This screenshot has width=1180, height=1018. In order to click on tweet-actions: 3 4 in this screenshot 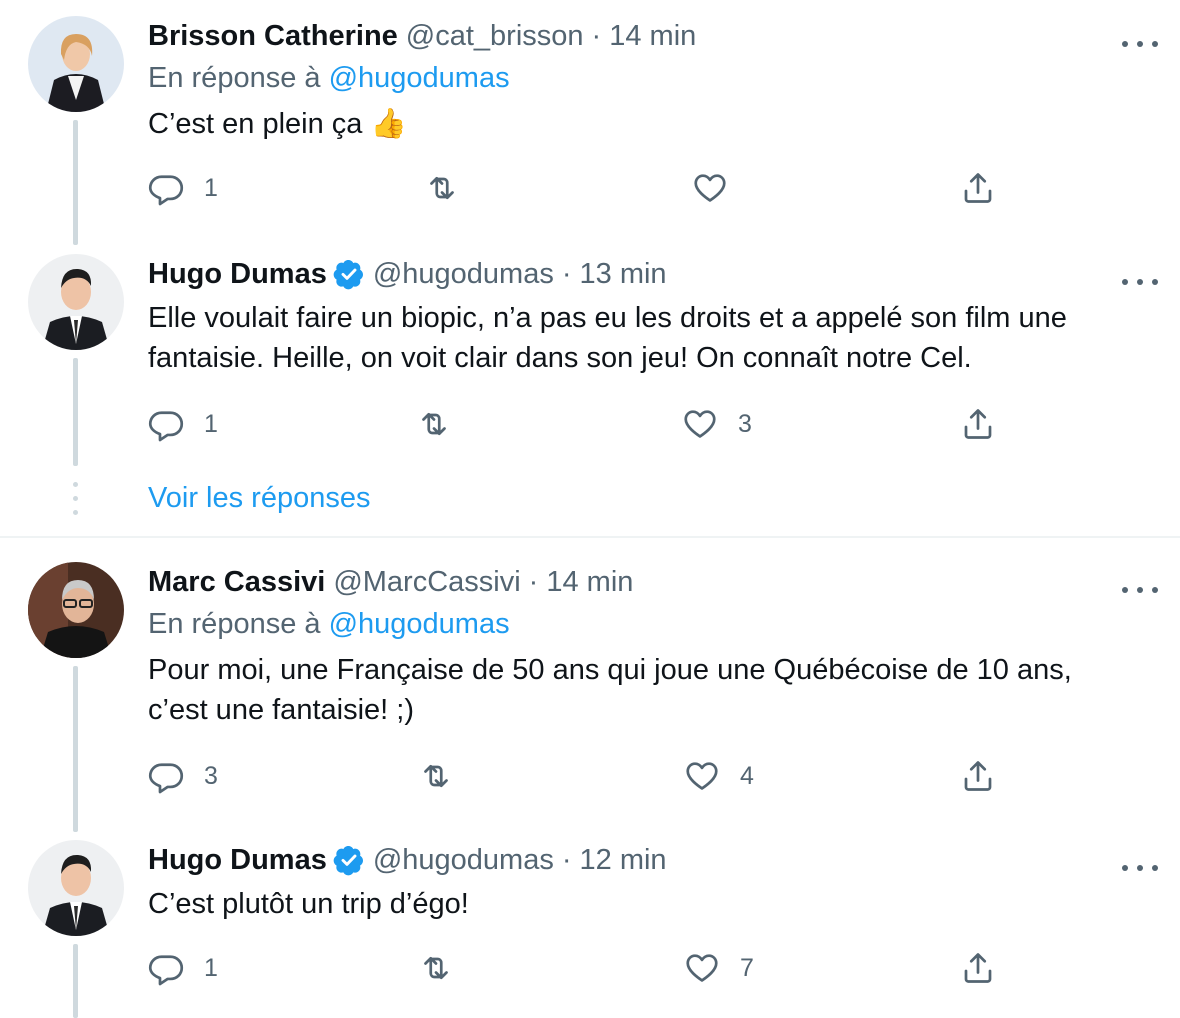, I will do `click(578, 776)`.